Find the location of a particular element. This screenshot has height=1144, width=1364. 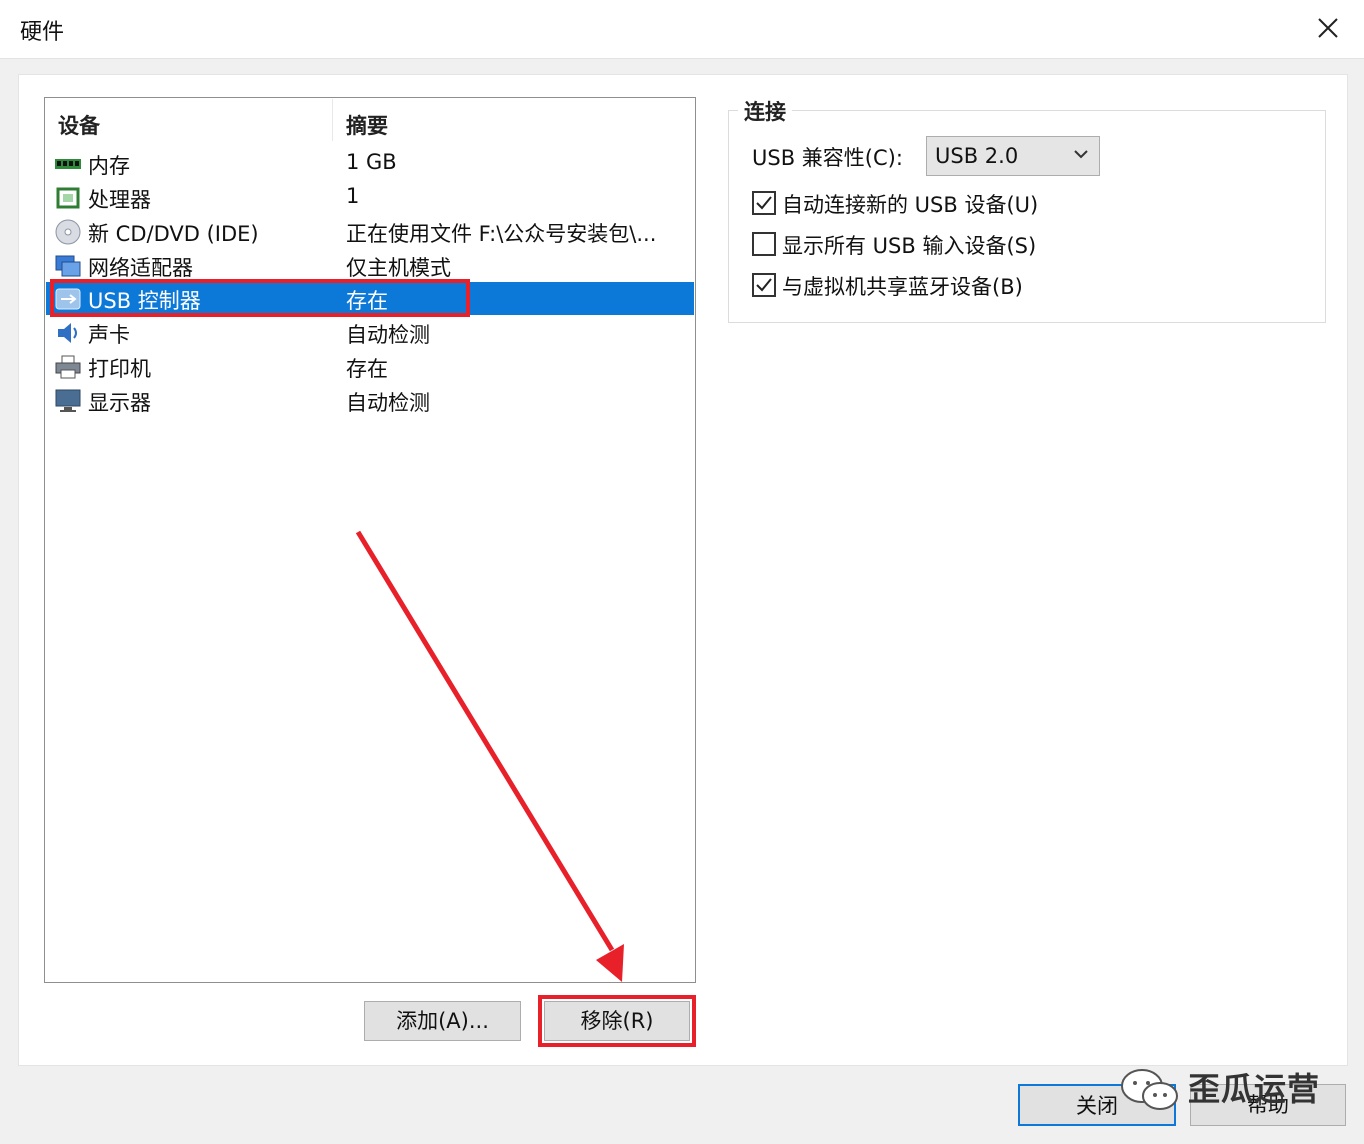

printer-icon is located at coordinates (68, 367).